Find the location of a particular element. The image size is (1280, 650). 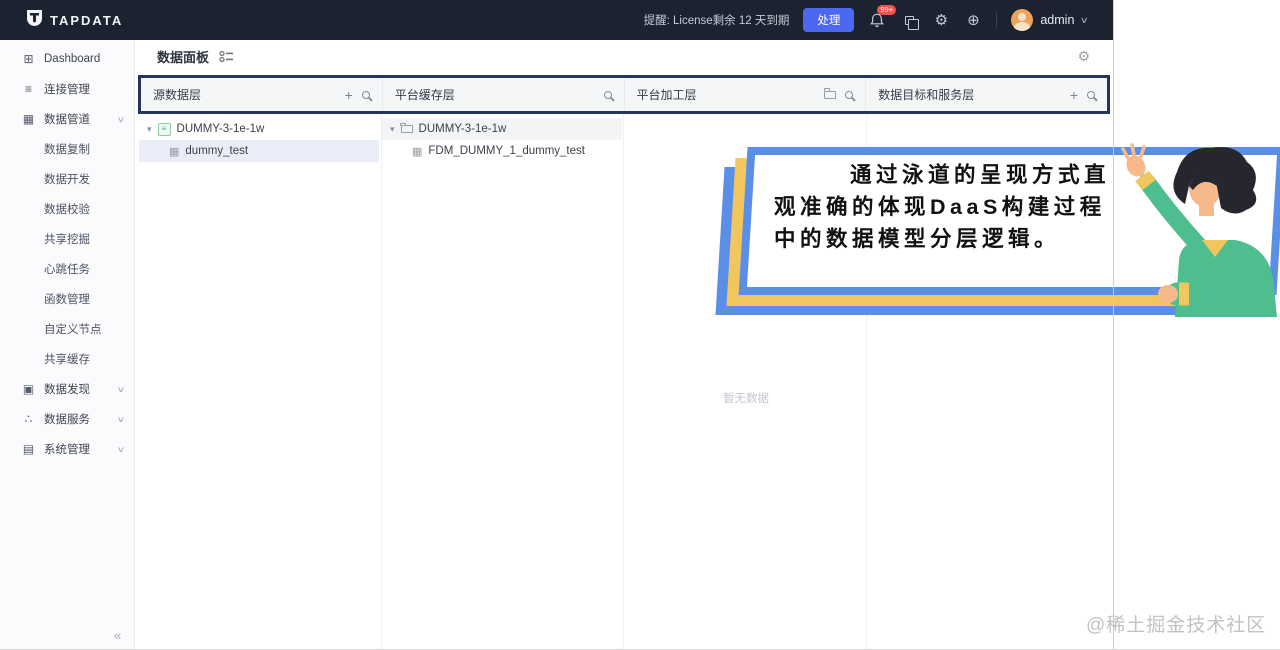

sidebar-item-function-management: 函数管理 is located at coordinates (67, 299).